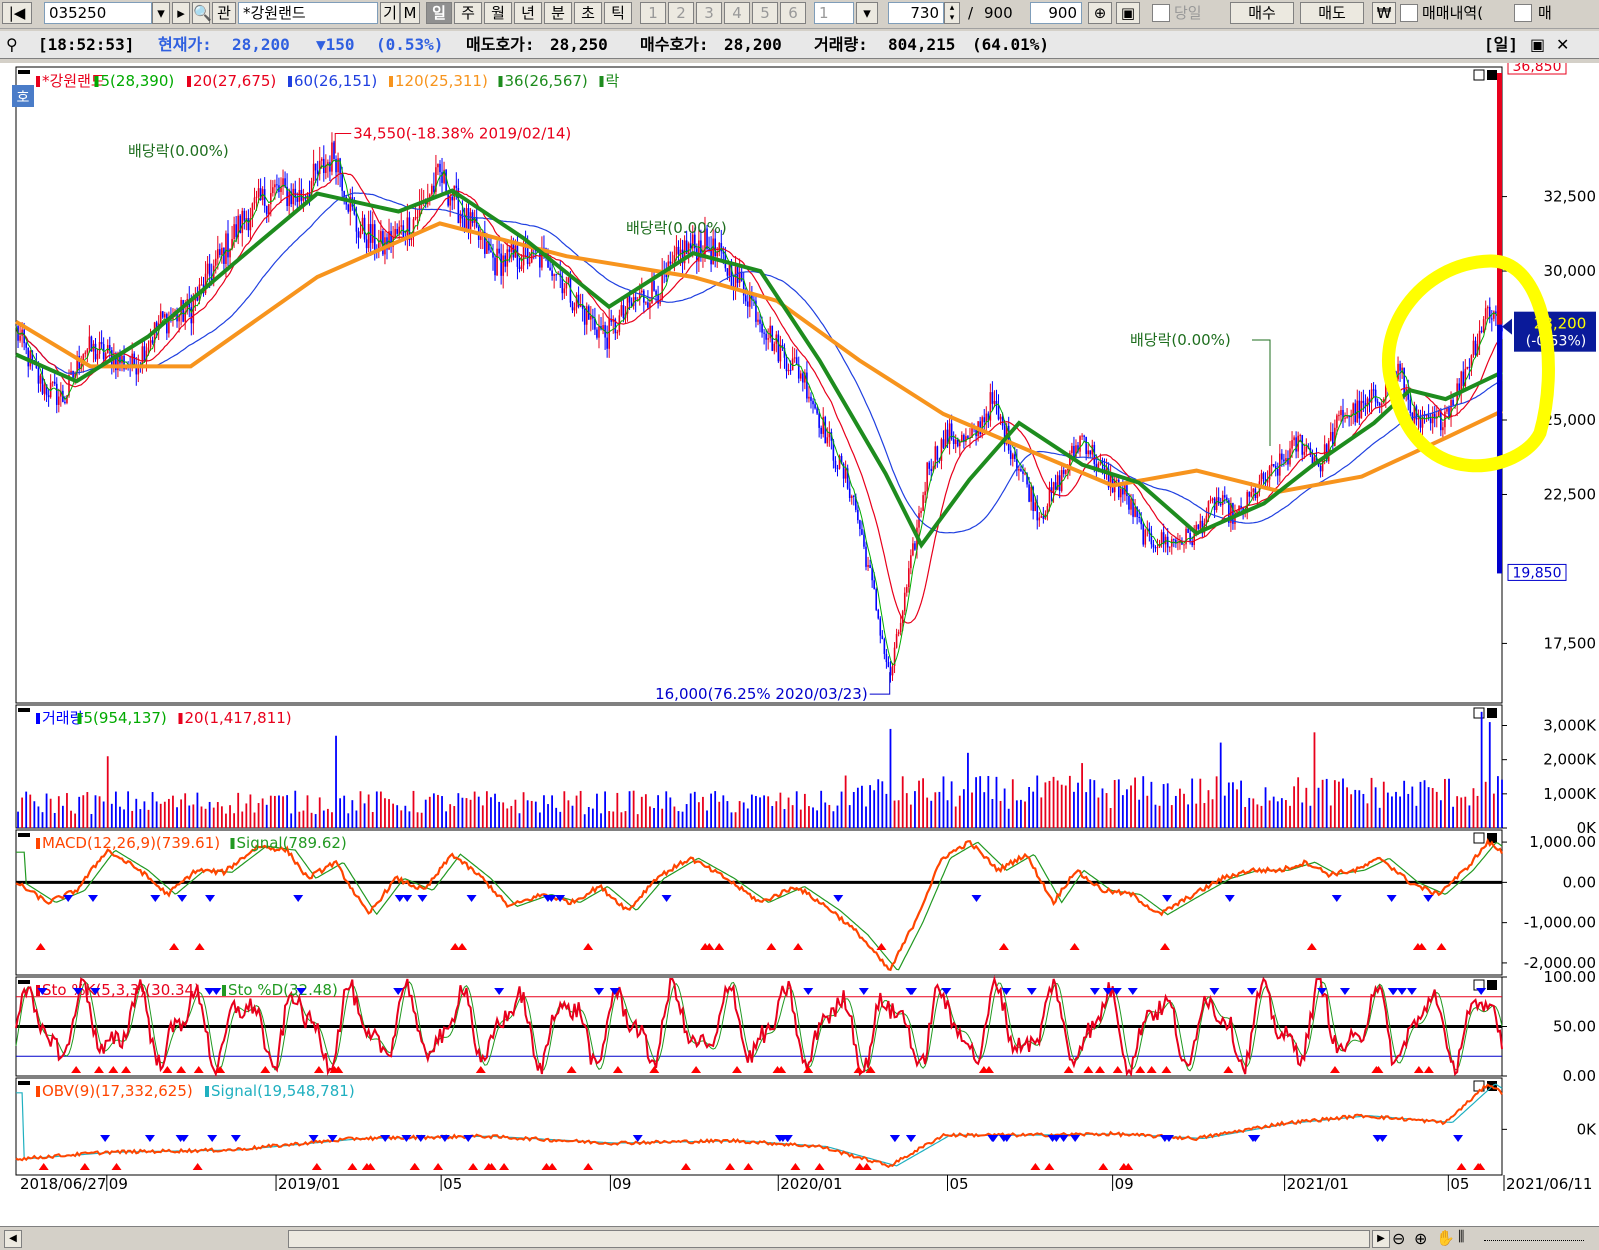 The width and height of the screenshot is (1599, 1250). I want to click on config-icon: ⚲, so click(12, 44).